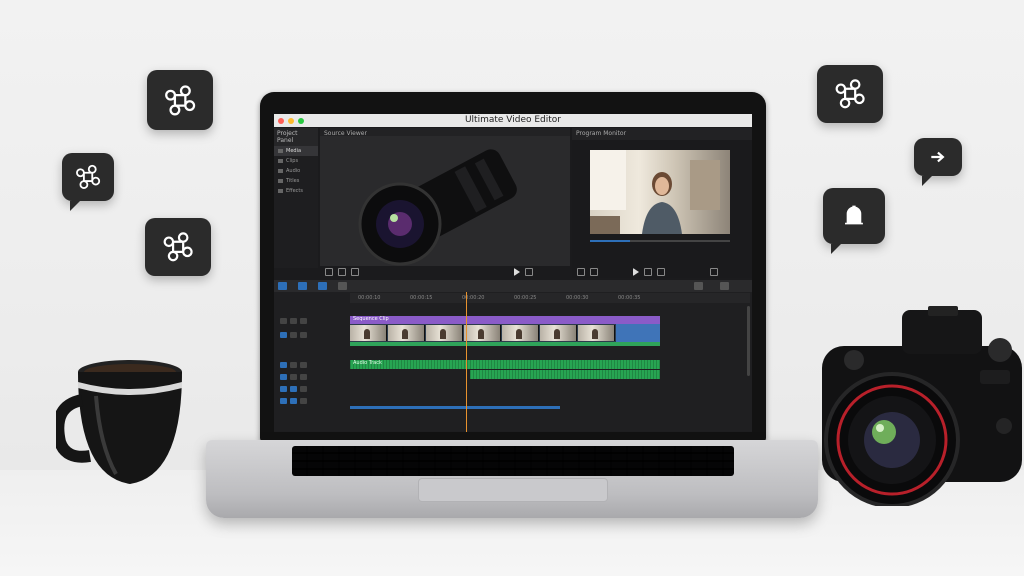 This screenshot has height=576, width=1024. I want to click on app-title: Ultimate Video Editor, so click(513, 120).